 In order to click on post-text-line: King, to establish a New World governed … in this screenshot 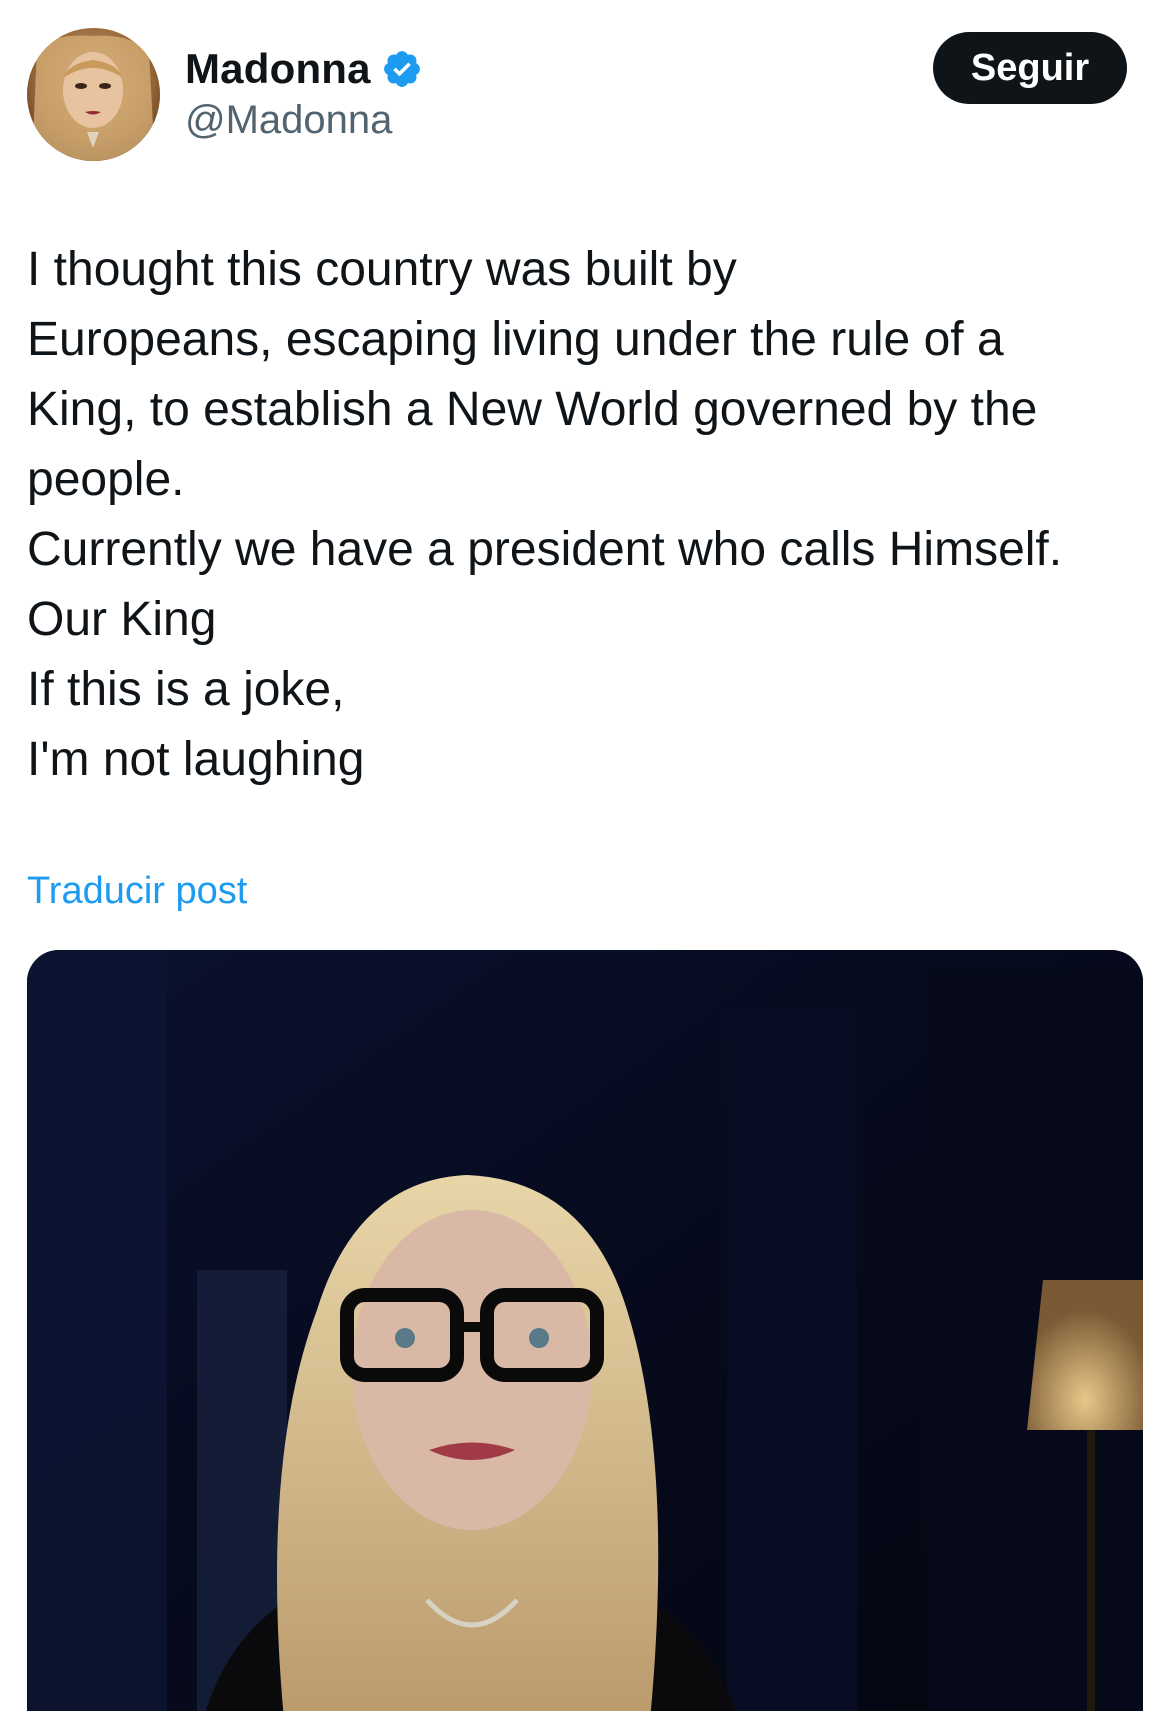, I will do `click(532, 409)`.